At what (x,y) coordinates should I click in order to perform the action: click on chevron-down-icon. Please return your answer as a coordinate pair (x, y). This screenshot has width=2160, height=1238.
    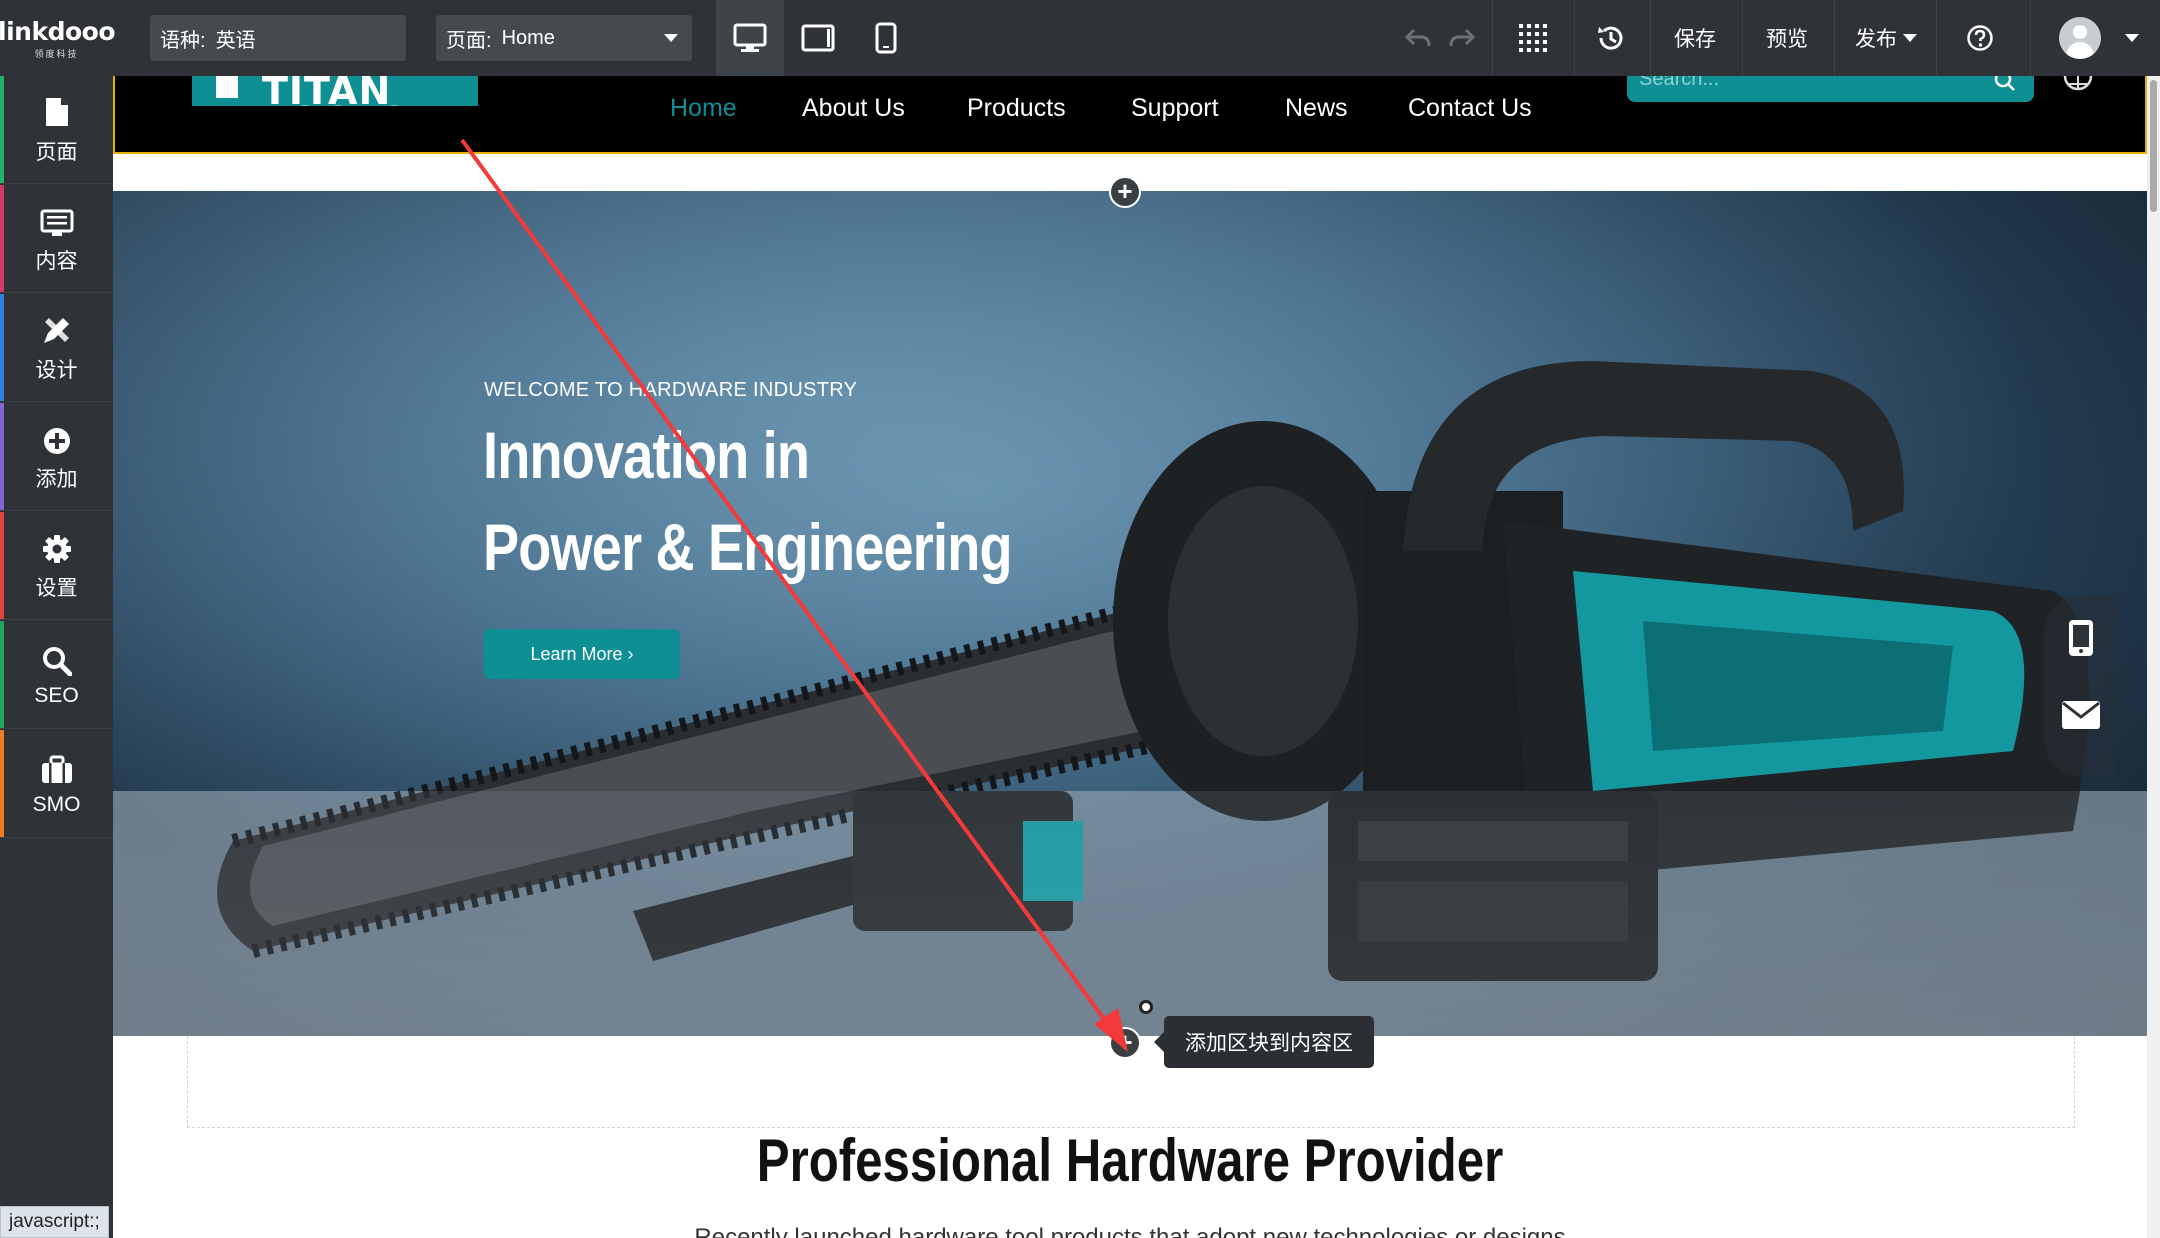
    Looking at the image, I should click on (671, 38).